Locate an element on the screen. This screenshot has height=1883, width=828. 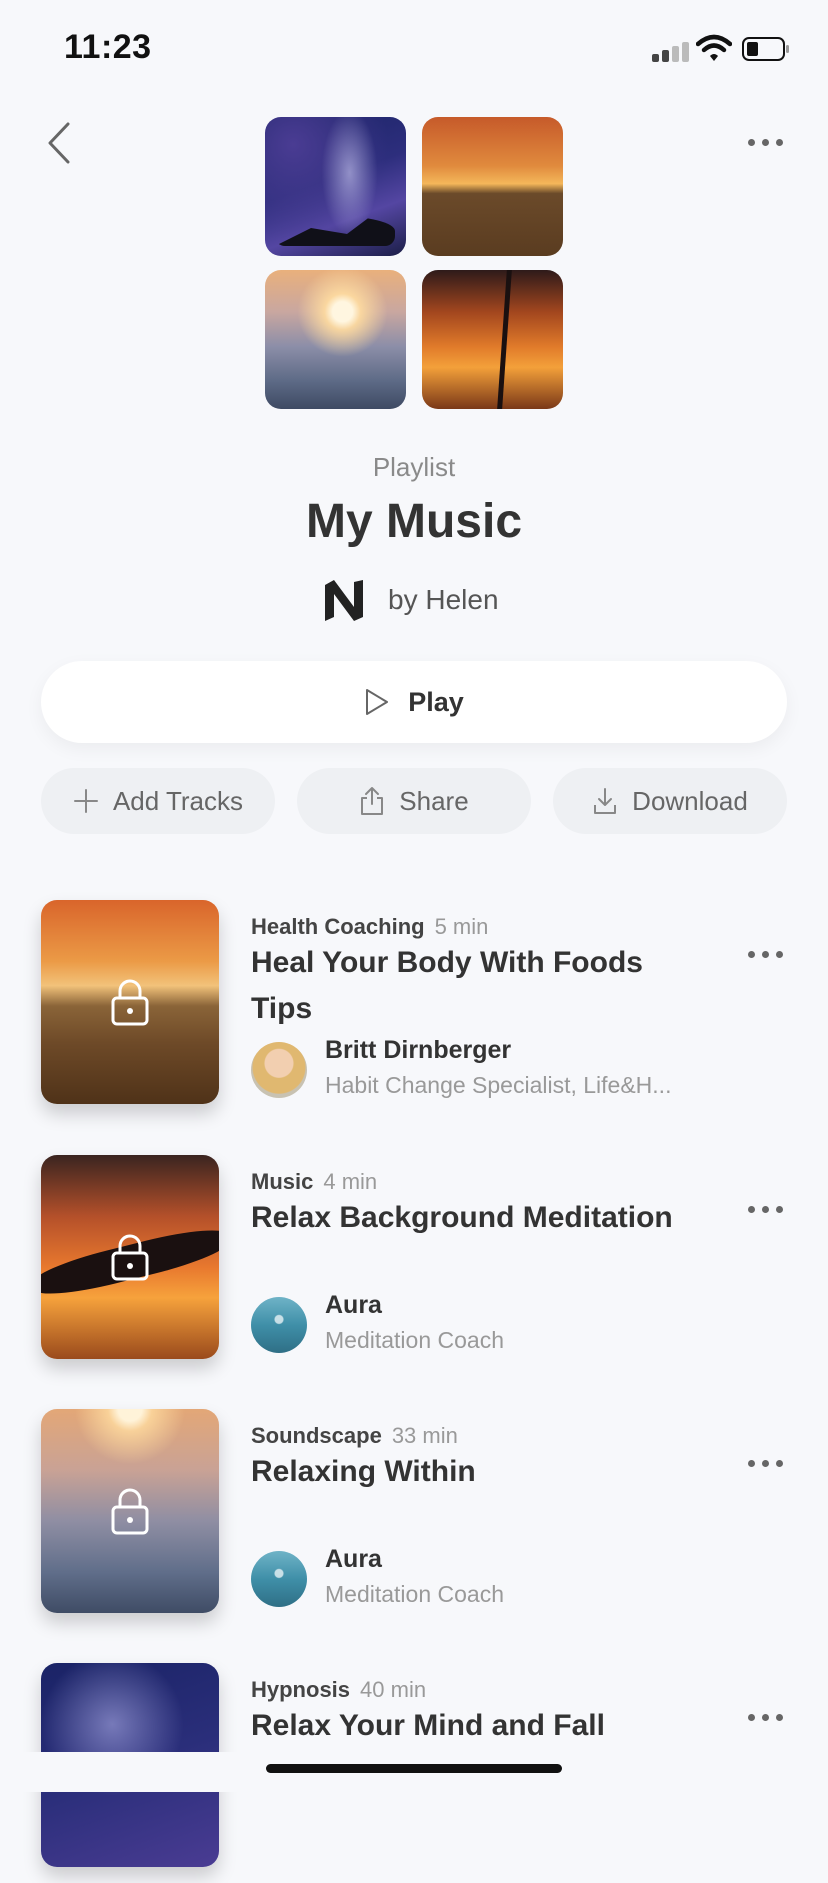
playlist-title: My Music is located at coordinates (414, 521).